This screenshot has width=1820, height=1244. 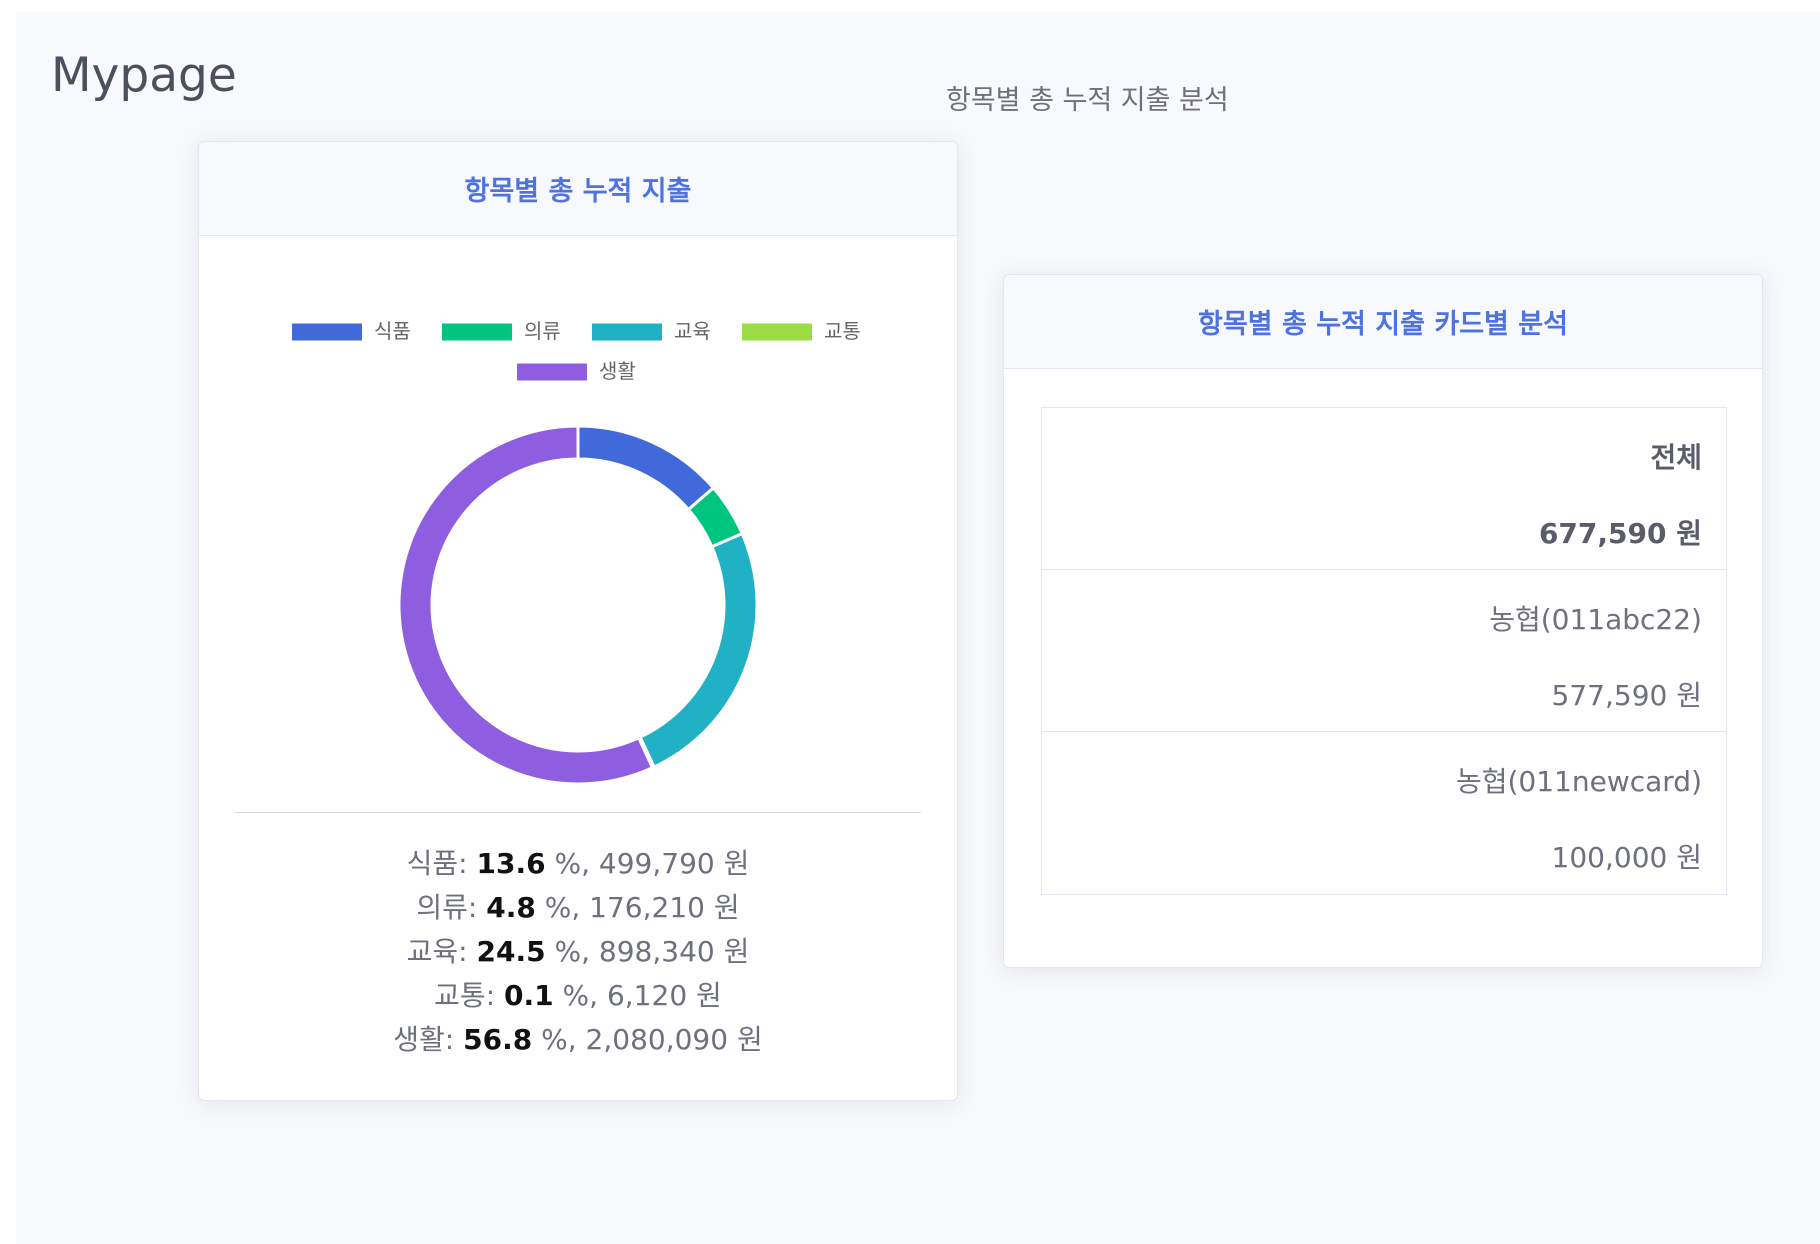 I want to click on summary-row: 생활: 56.8 %, 2,080,090 원, so click(x=578, y=1040).